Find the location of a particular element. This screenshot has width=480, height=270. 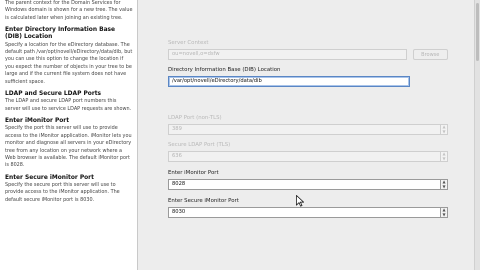

secure-ldap-port-spinner: ▲ ▼ is located at coordinates (444, 156).